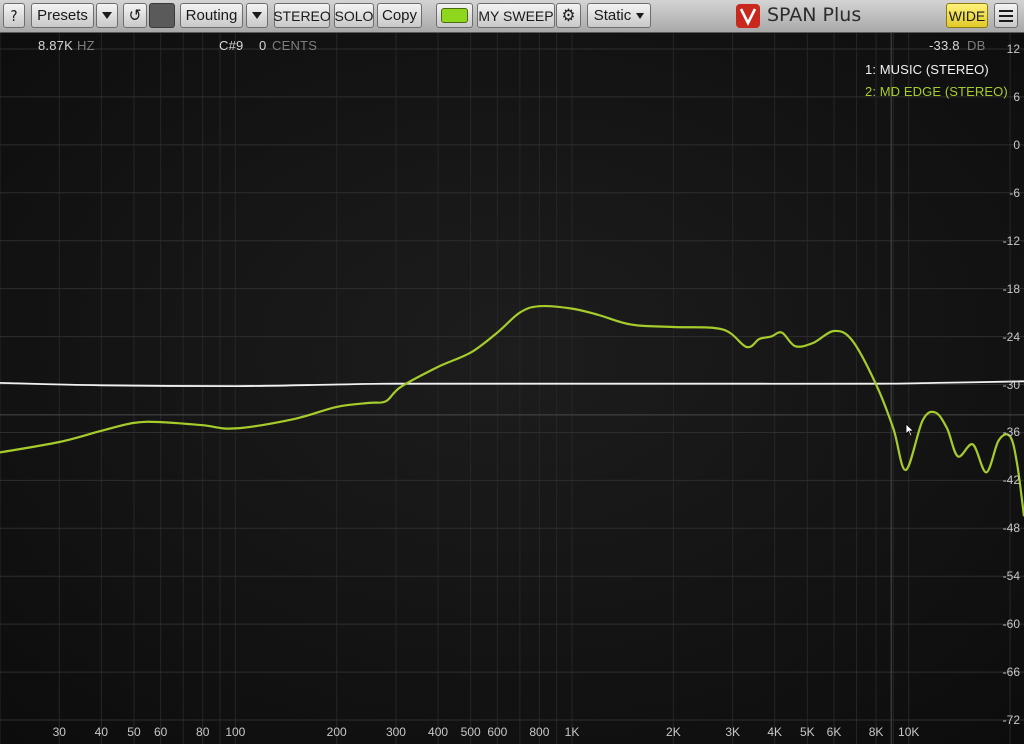 The width and height of the screenshot is (1024, 744). I want to click on x-tick-label: 80, so click(203, 732).